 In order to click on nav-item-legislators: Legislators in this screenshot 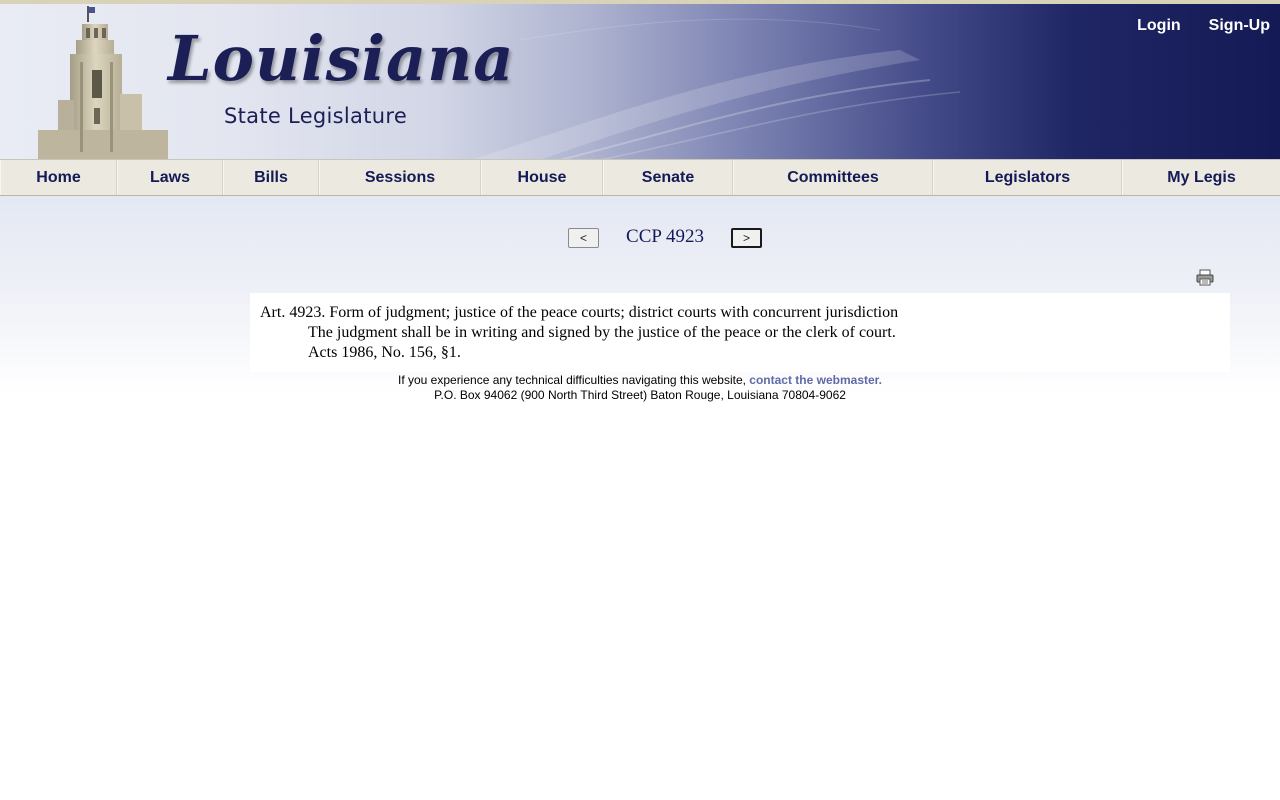, I will do `click(1027, 177)`.